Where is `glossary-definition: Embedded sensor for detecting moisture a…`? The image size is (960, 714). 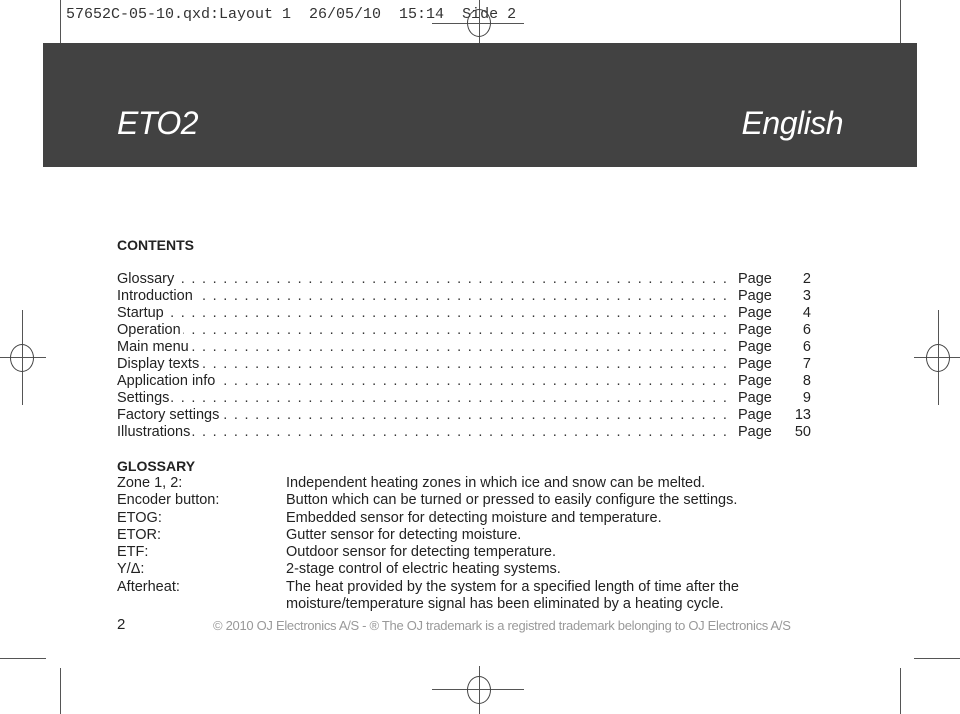 glossary-definition: Embedded sensor for detecting moisture a… is located at coordinates (474, 517).